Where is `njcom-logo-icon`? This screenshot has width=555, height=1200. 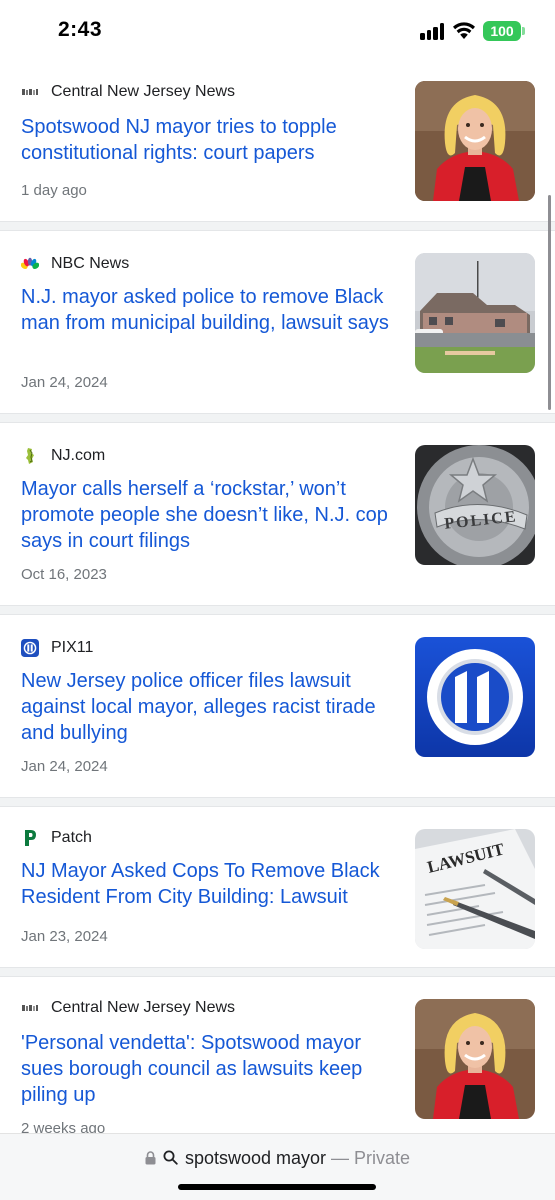 njcom-logo-icon is located at coordinates (30, 456).